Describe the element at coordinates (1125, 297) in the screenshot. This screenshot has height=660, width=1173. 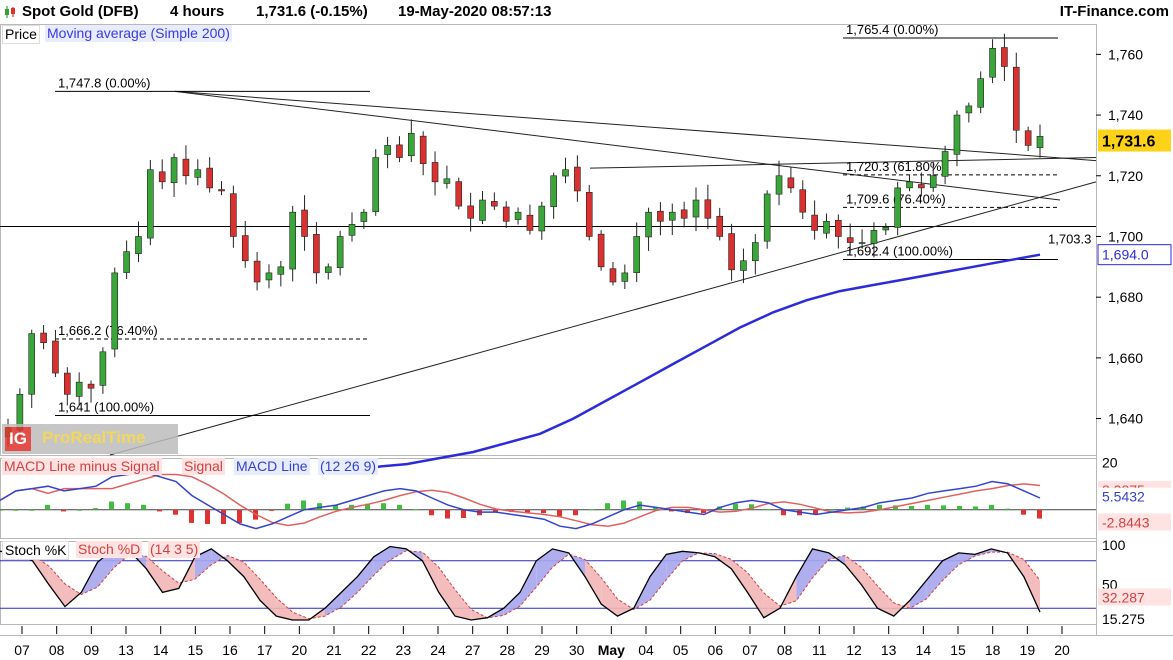
I see `price-tick-label: 1,680` at that location.